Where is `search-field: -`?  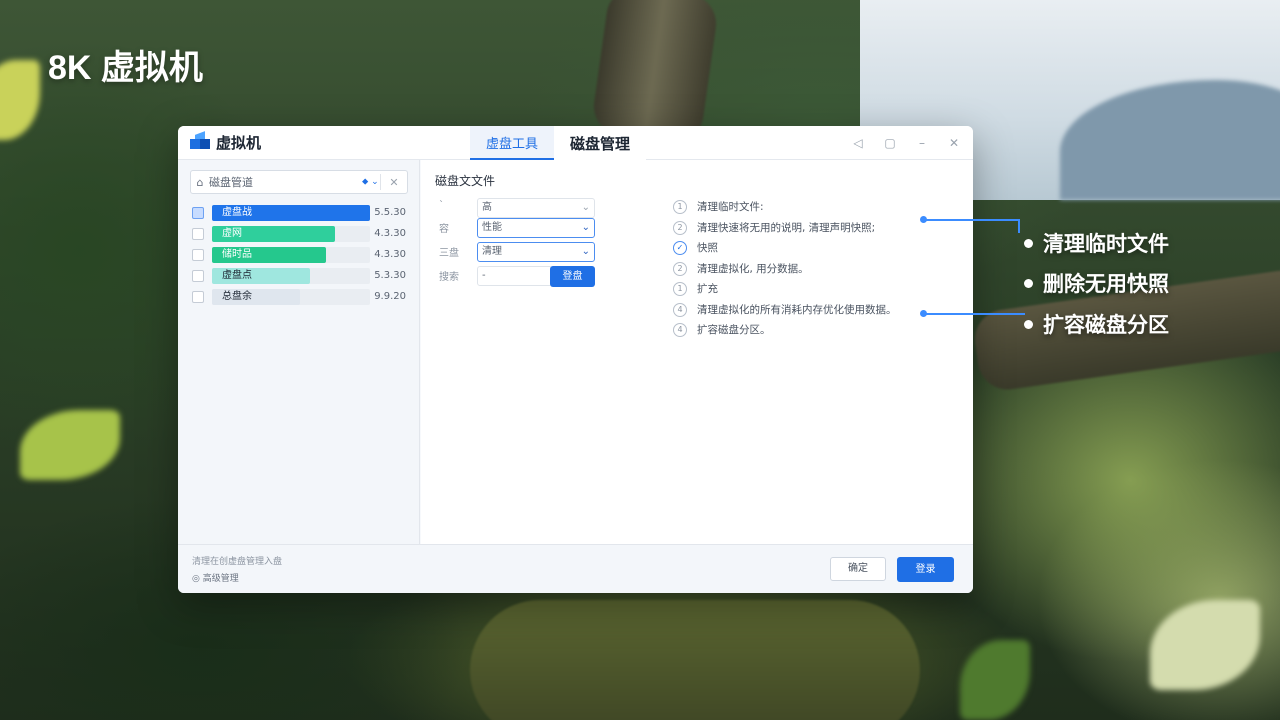
search-field: - is located at coordinates (515, 276).